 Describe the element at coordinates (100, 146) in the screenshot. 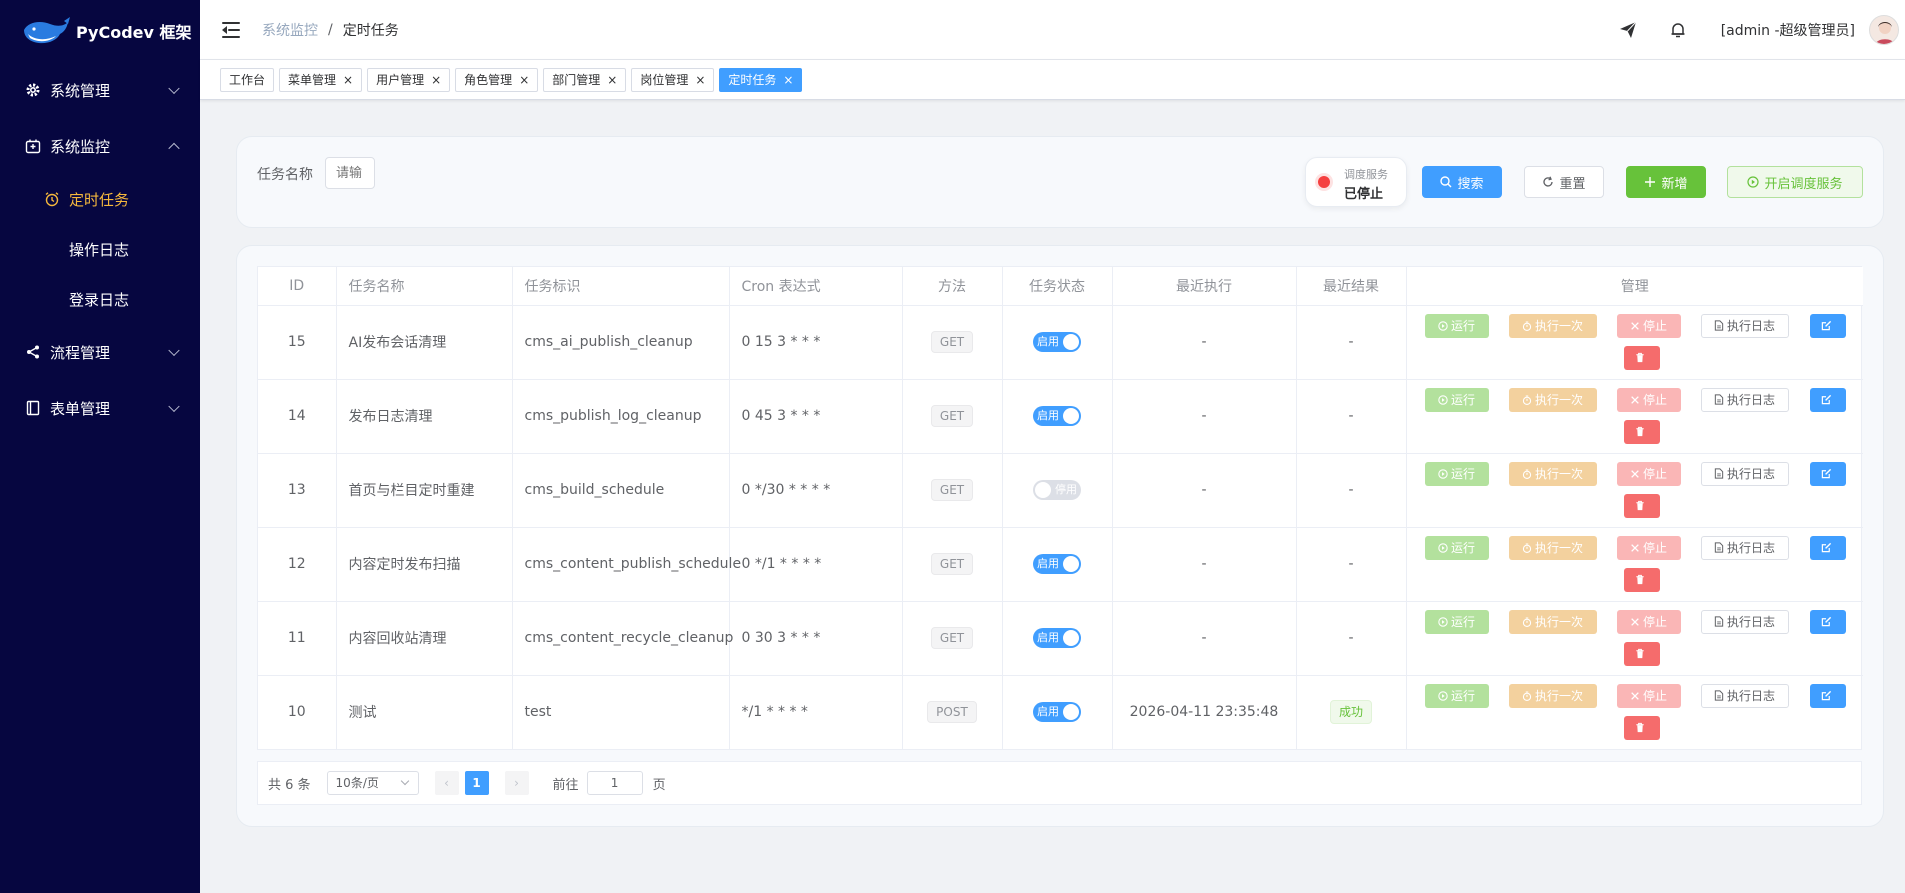

I see `menu-system-monitor: 系统监控` at that location.